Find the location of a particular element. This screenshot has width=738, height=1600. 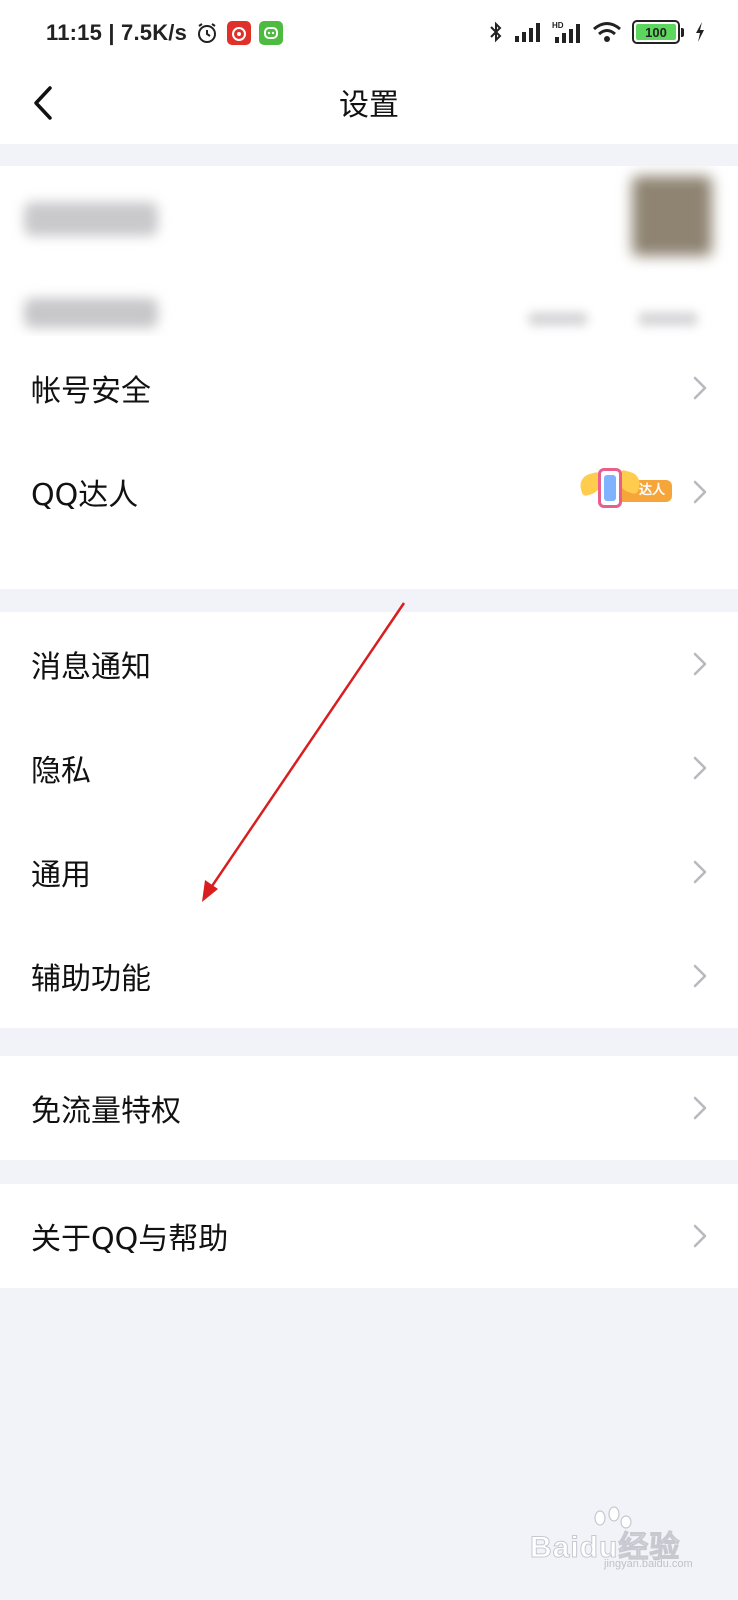

nav-header: 设置 is located at coordinates (369, 105).